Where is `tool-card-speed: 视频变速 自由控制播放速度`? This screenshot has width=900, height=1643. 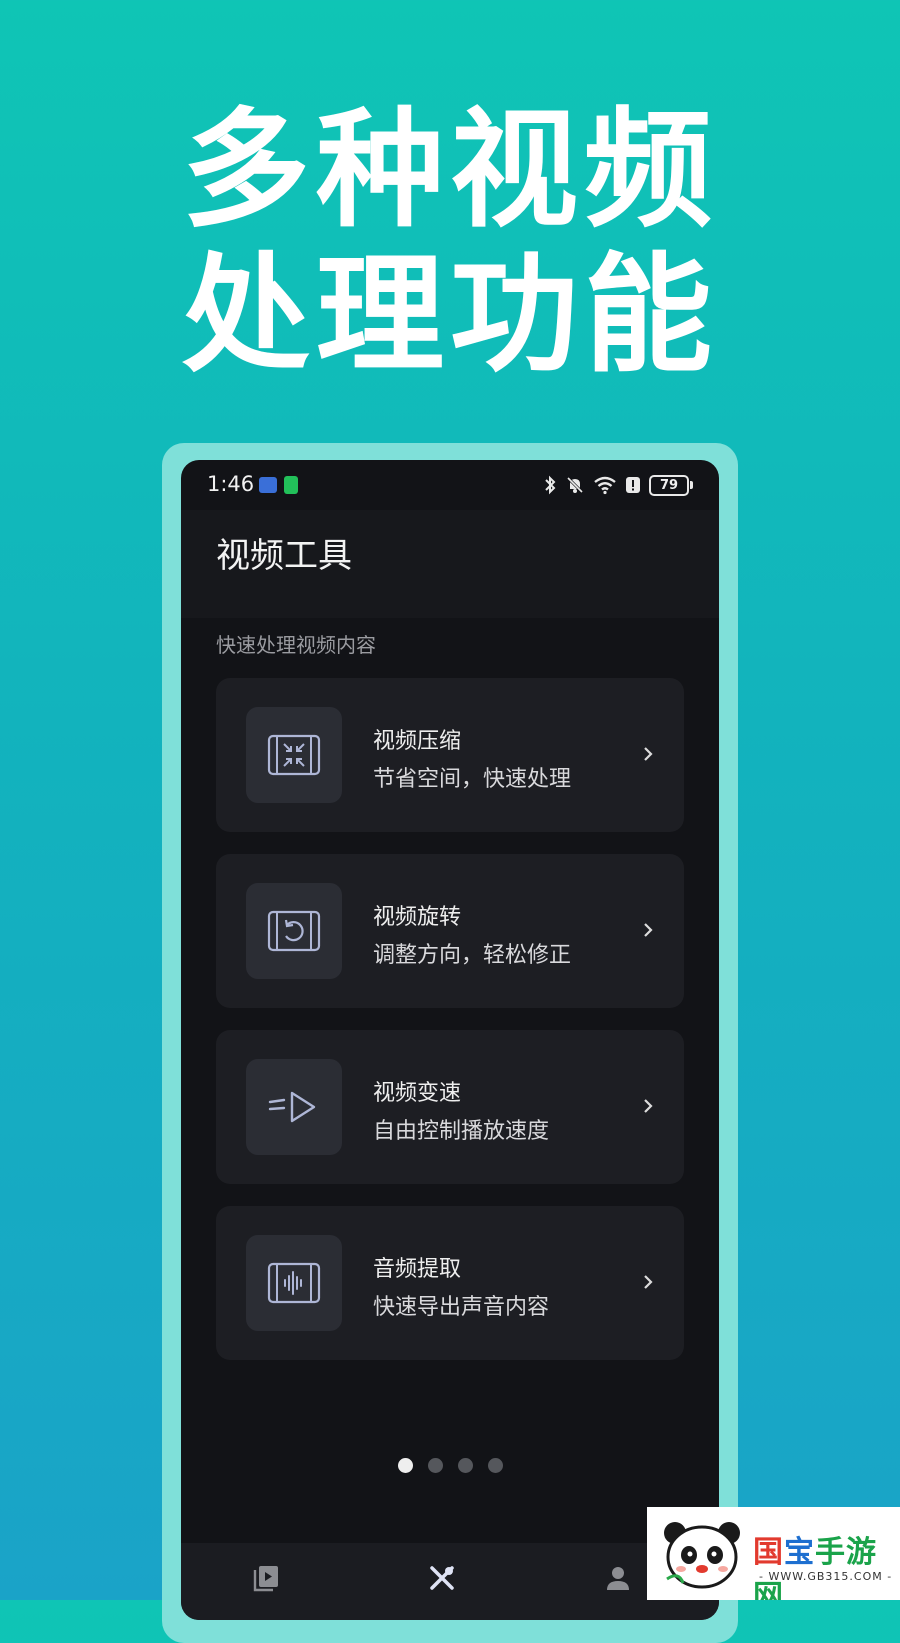
tool-card-speed: 视频变速 自由控制播放速度 is located at coordinates (450, 1107).